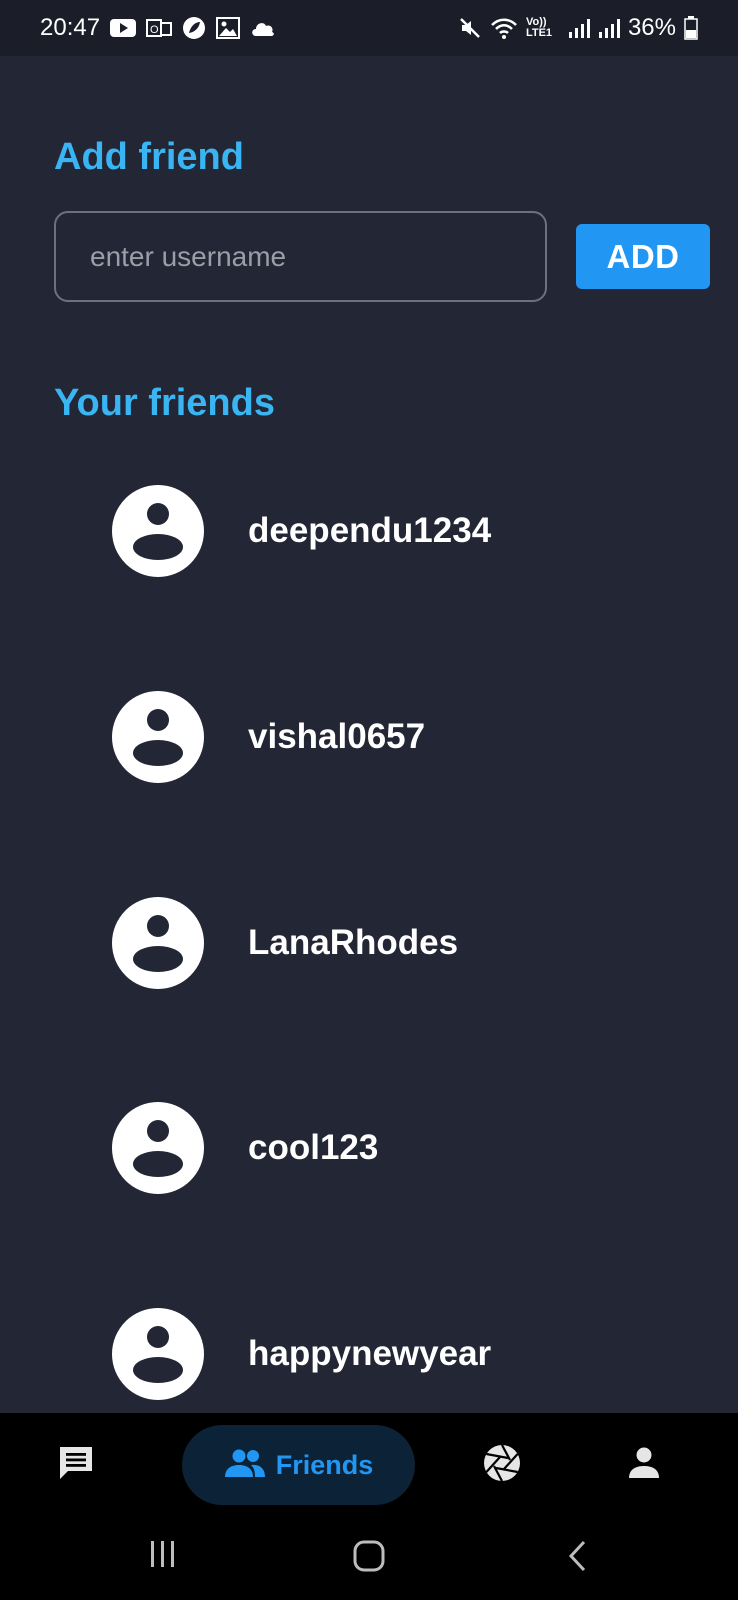 The image size is (738, 1600). What do you see at coordinates (470, 28) in the screenshot?
I see `mute-icon` at bounding box center [470, 28].